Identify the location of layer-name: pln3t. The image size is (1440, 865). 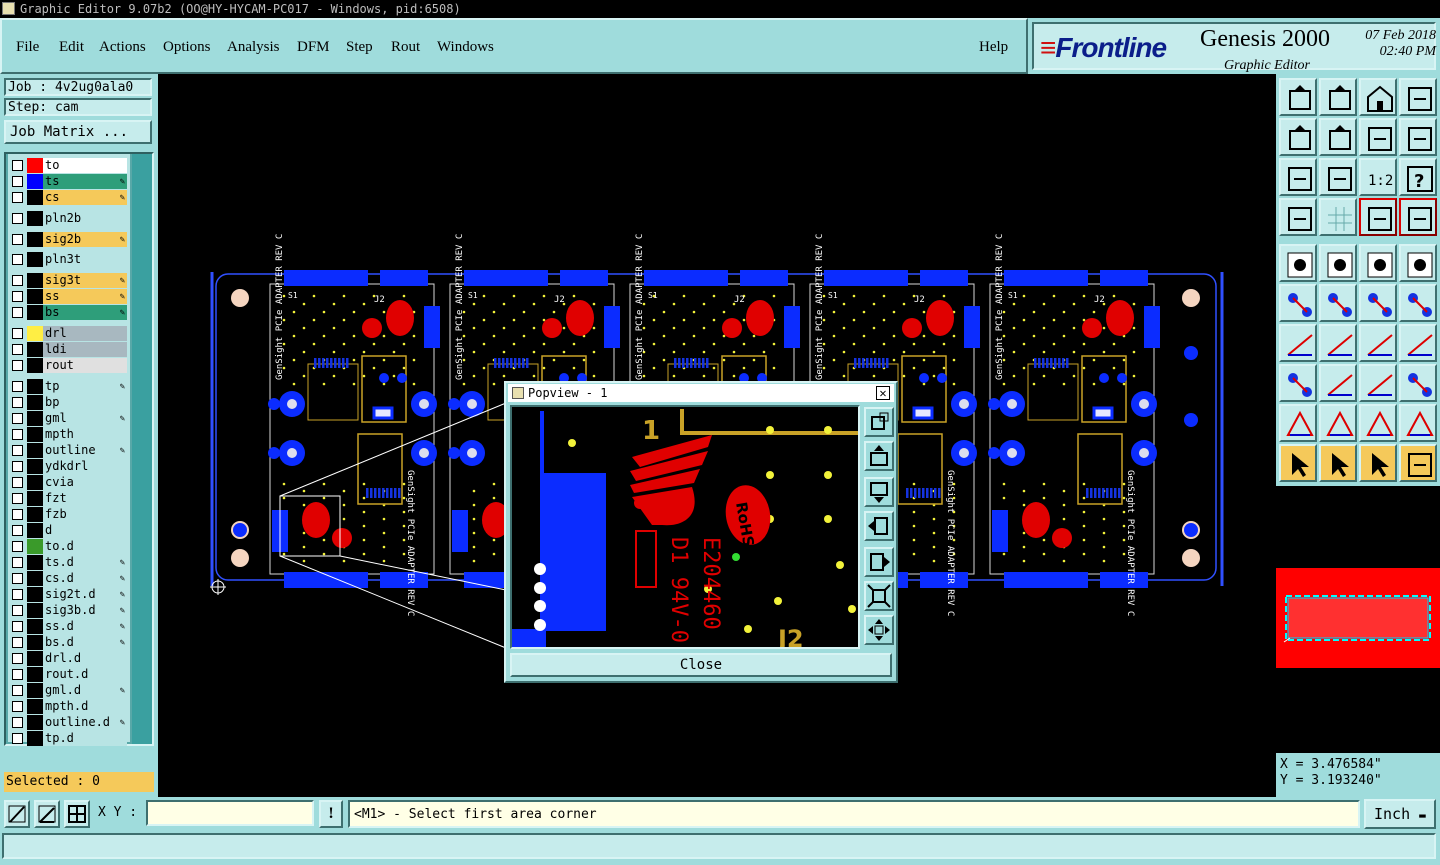
(85, 260).